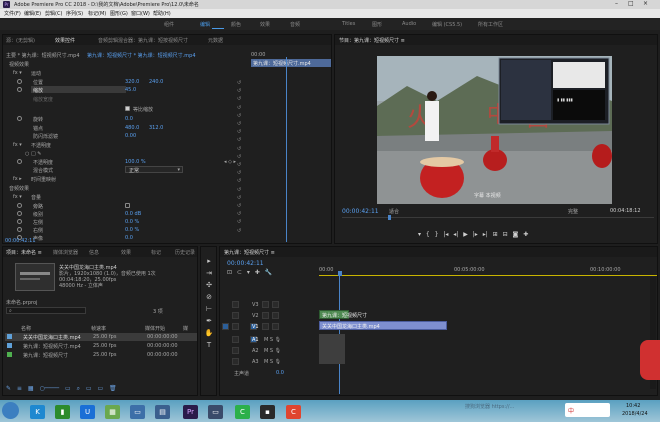 The width and height of the screenshot is (660, 422). I want to click on workspace-assembly: 组件, so click(169, 24).